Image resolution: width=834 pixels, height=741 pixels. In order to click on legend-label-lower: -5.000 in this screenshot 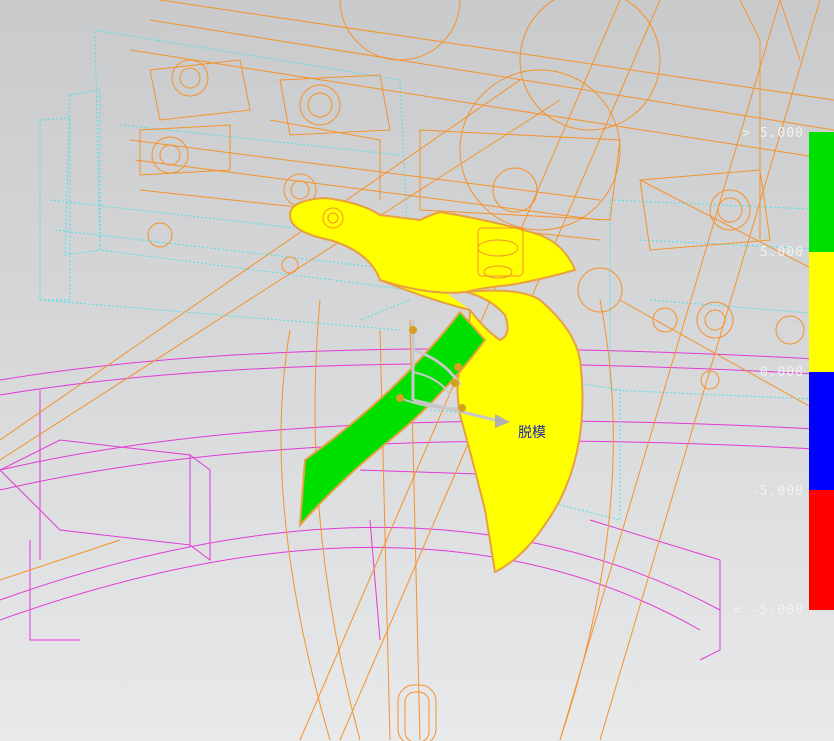, I will do `click(777, 491)`.